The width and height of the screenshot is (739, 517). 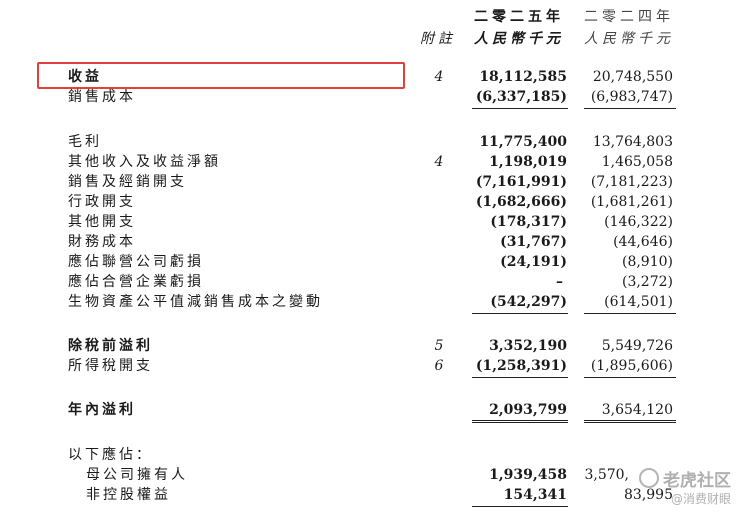 What do you see at coordinates (110, 366) in the screenshot?
I see `row-label: 所得稅開支` at bounding box center [110, 366].